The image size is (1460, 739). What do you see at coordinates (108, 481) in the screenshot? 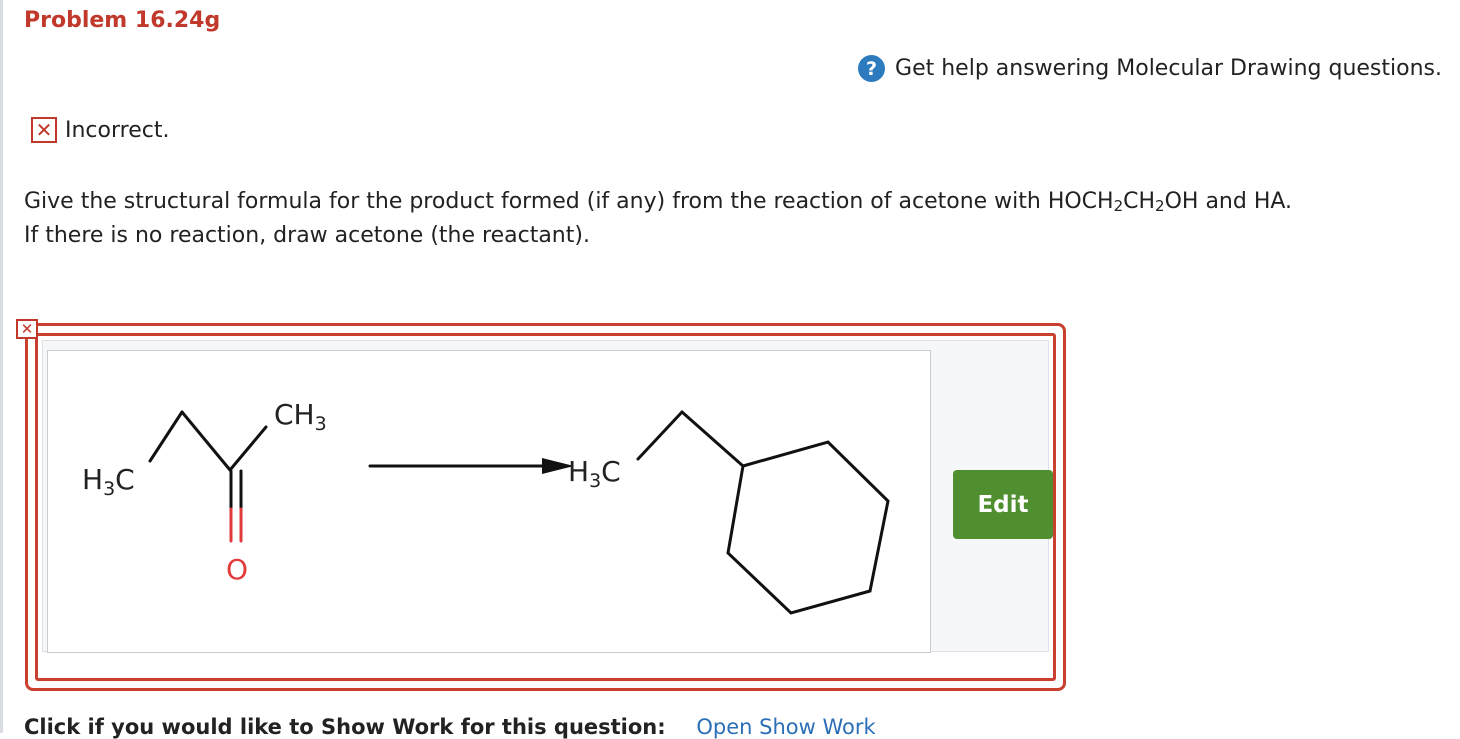
I see `reactant-h3c-label: H3C` at bounding box center [108, 481].